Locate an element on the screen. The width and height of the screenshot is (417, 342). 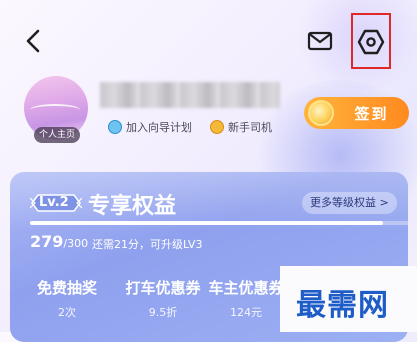
benefit-title: 免费抽奖 is located at coordinates (66, 288).